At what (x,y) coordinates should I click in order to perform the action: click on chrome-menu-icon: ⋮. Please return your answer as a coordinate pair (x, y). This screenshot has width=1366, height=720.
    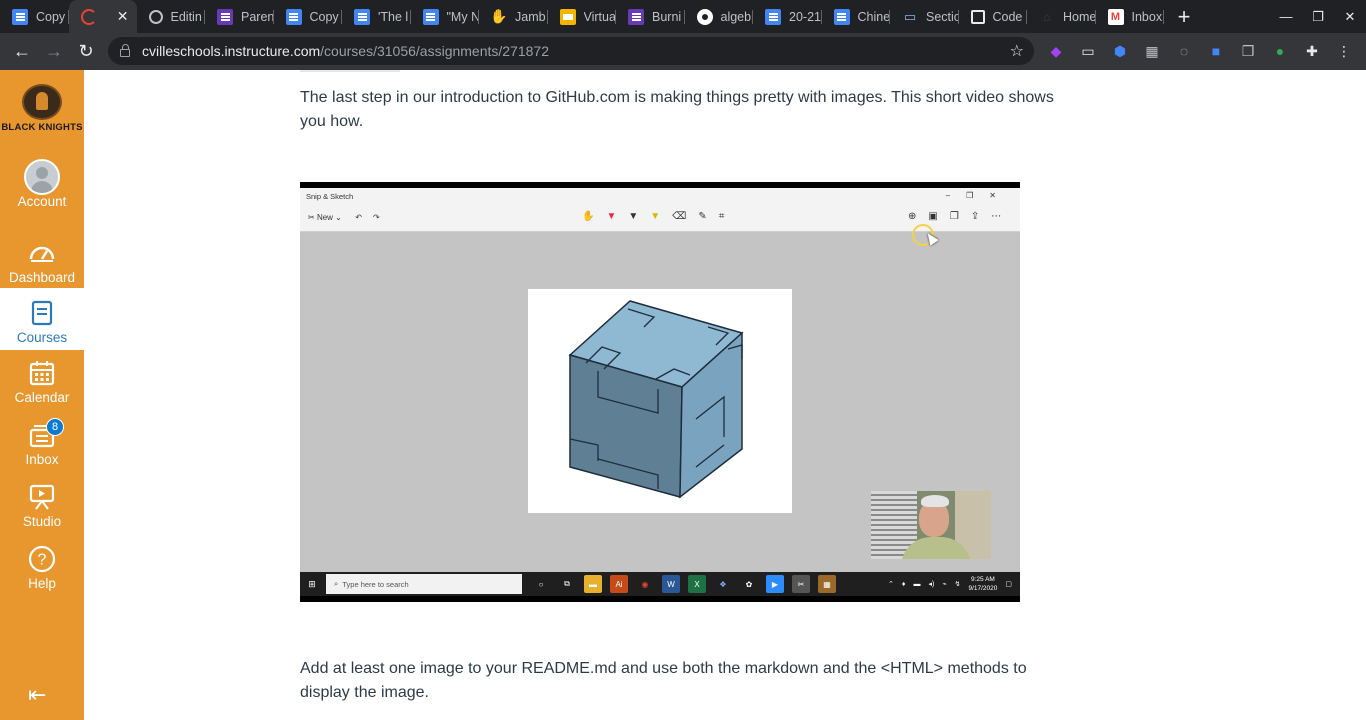
    Looking at the image, I should click on (1344, 51).